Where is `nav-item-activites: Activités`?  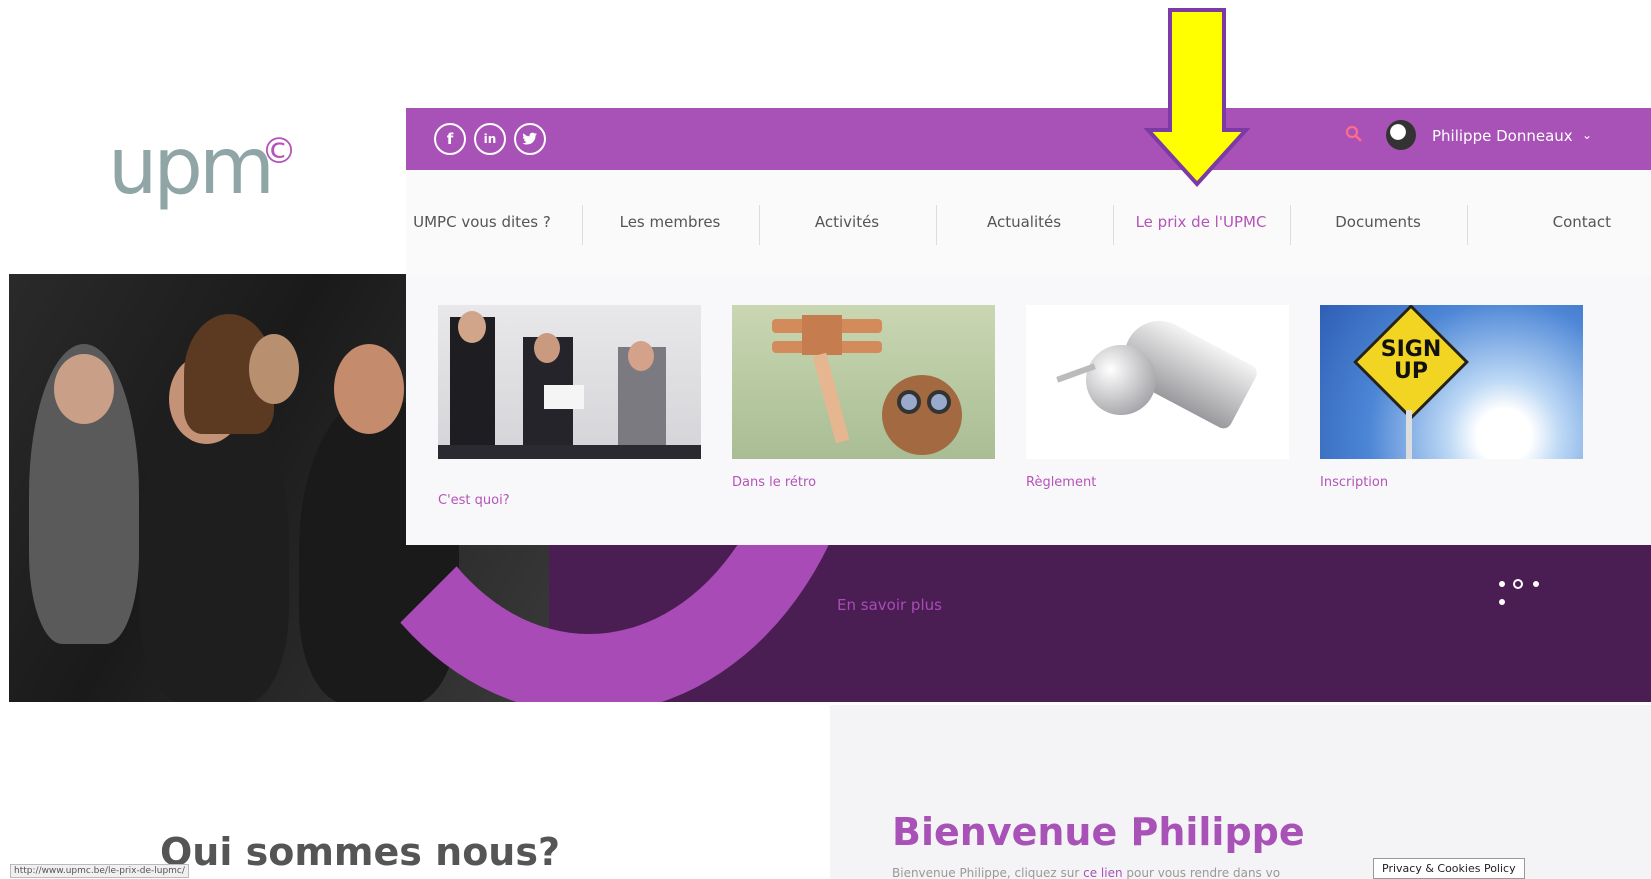 nav-item-activites: Activités is located at coordinates (847, 222).